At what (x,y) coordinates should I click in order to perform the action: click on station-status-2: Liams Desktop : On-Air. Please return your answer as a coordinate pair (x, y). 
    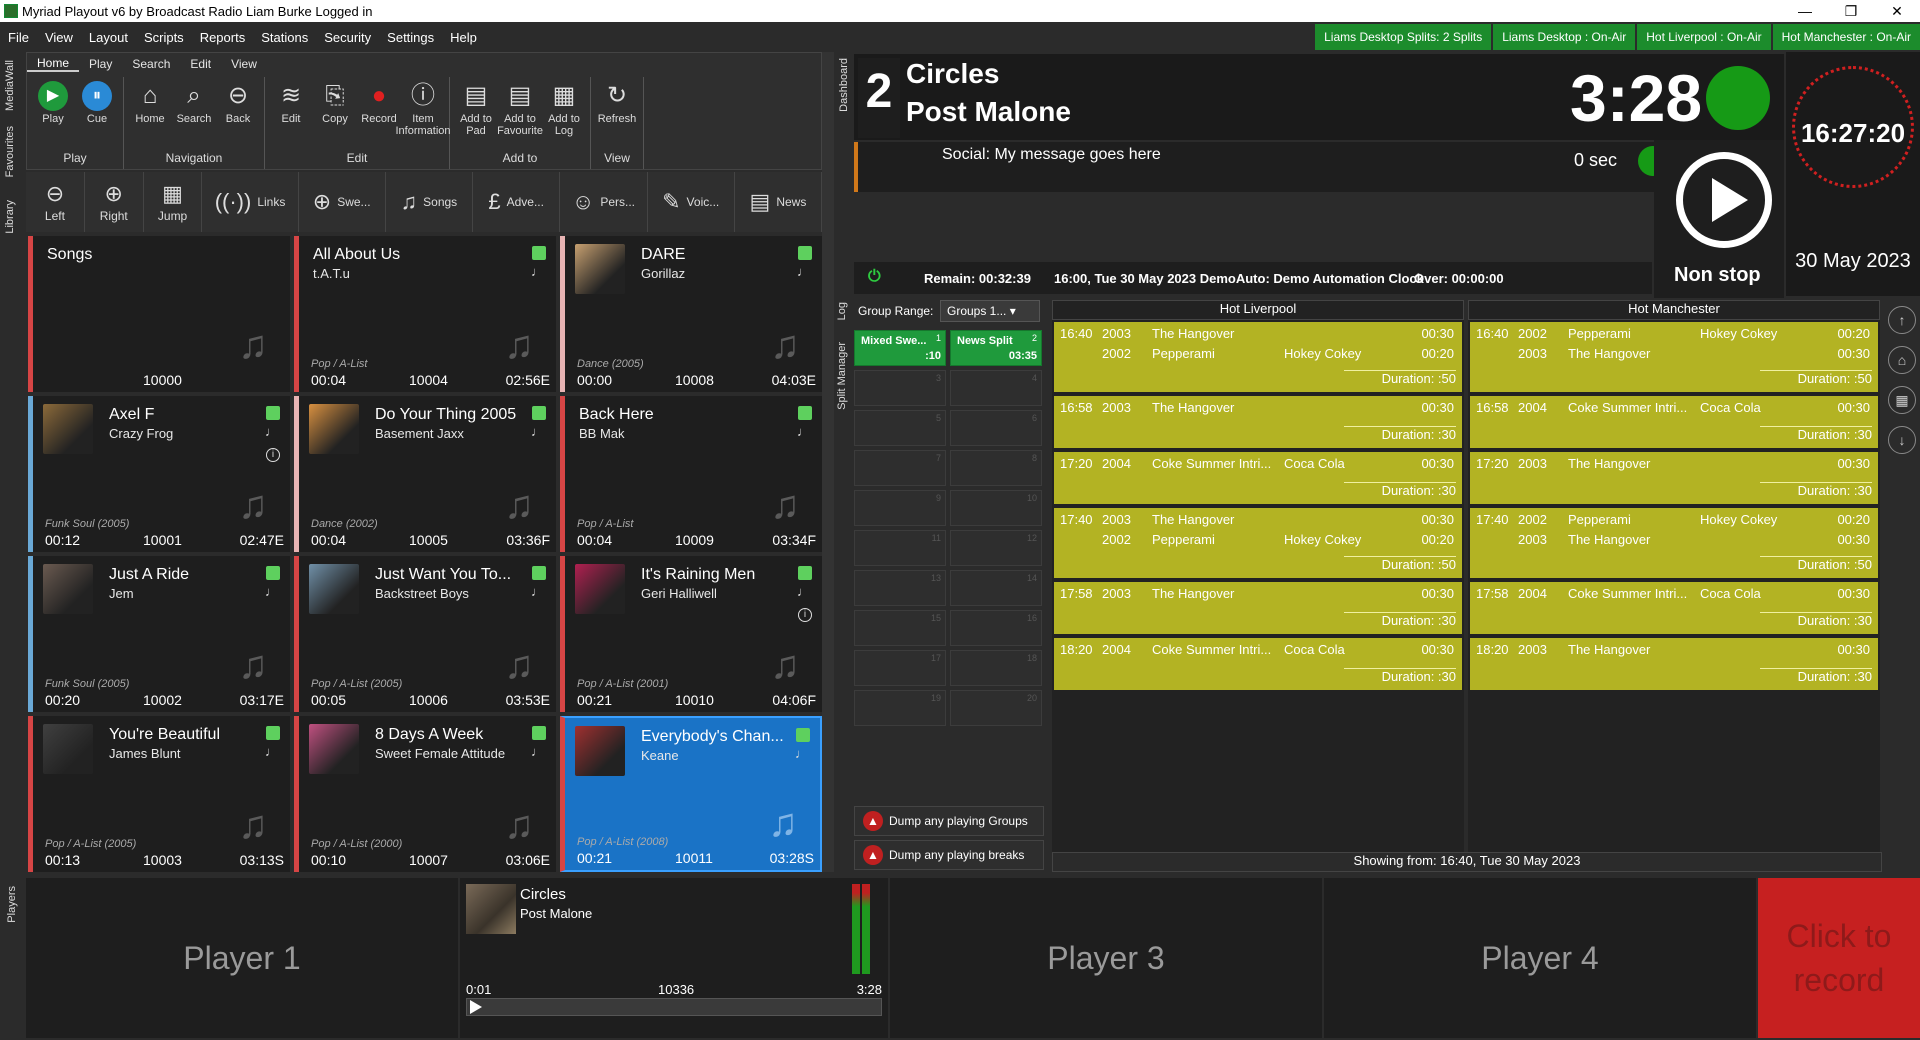
    Looking at the image, I should click on (1564, 37).